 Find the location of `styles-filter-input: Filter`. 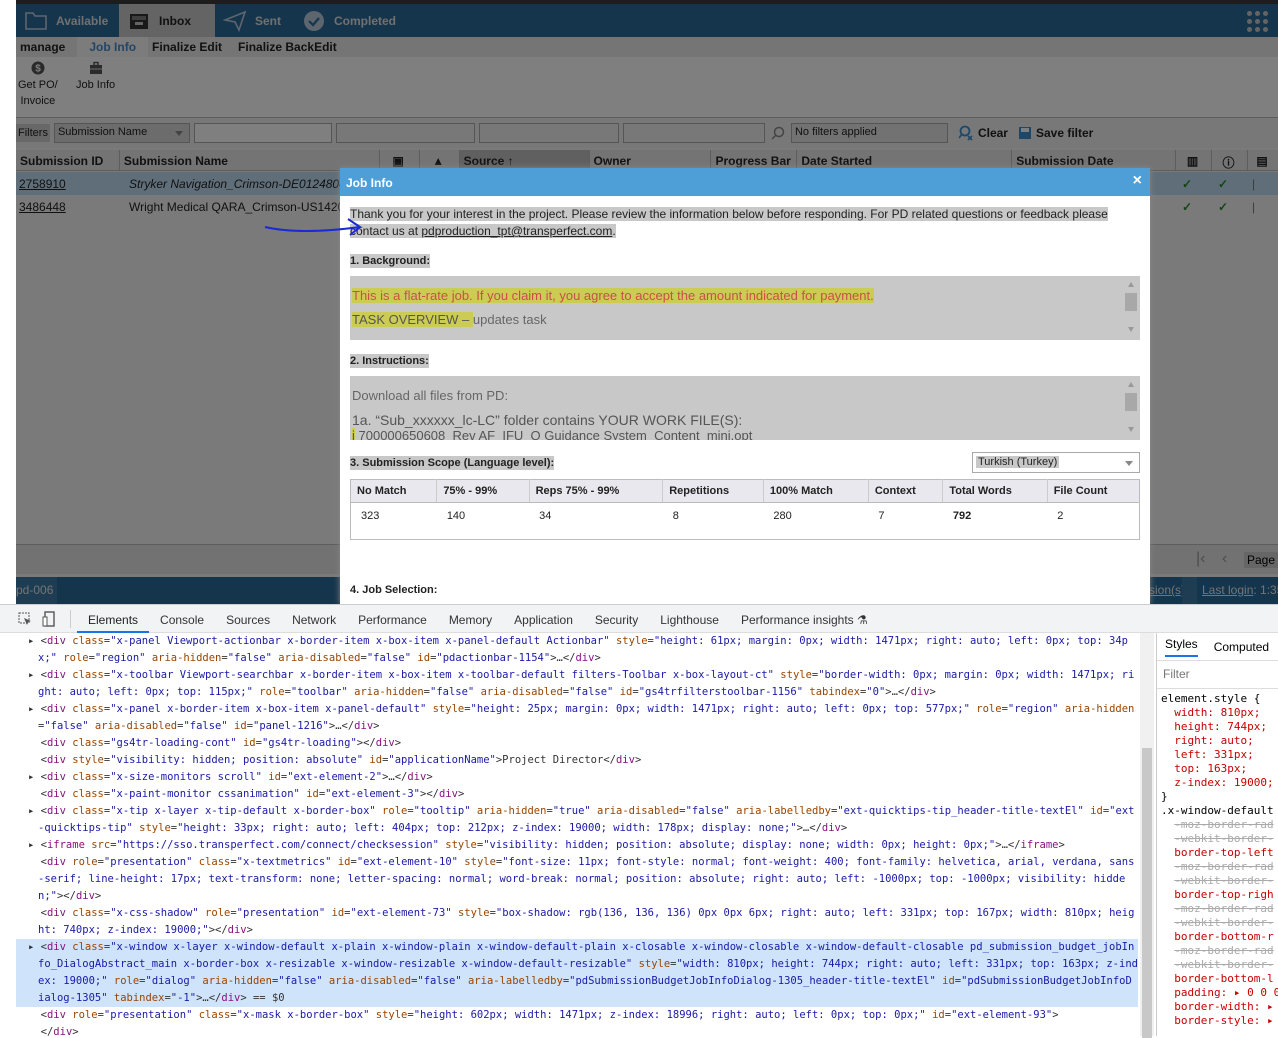

styles-filter-input: Filter is located at coordinates (1217, 675).